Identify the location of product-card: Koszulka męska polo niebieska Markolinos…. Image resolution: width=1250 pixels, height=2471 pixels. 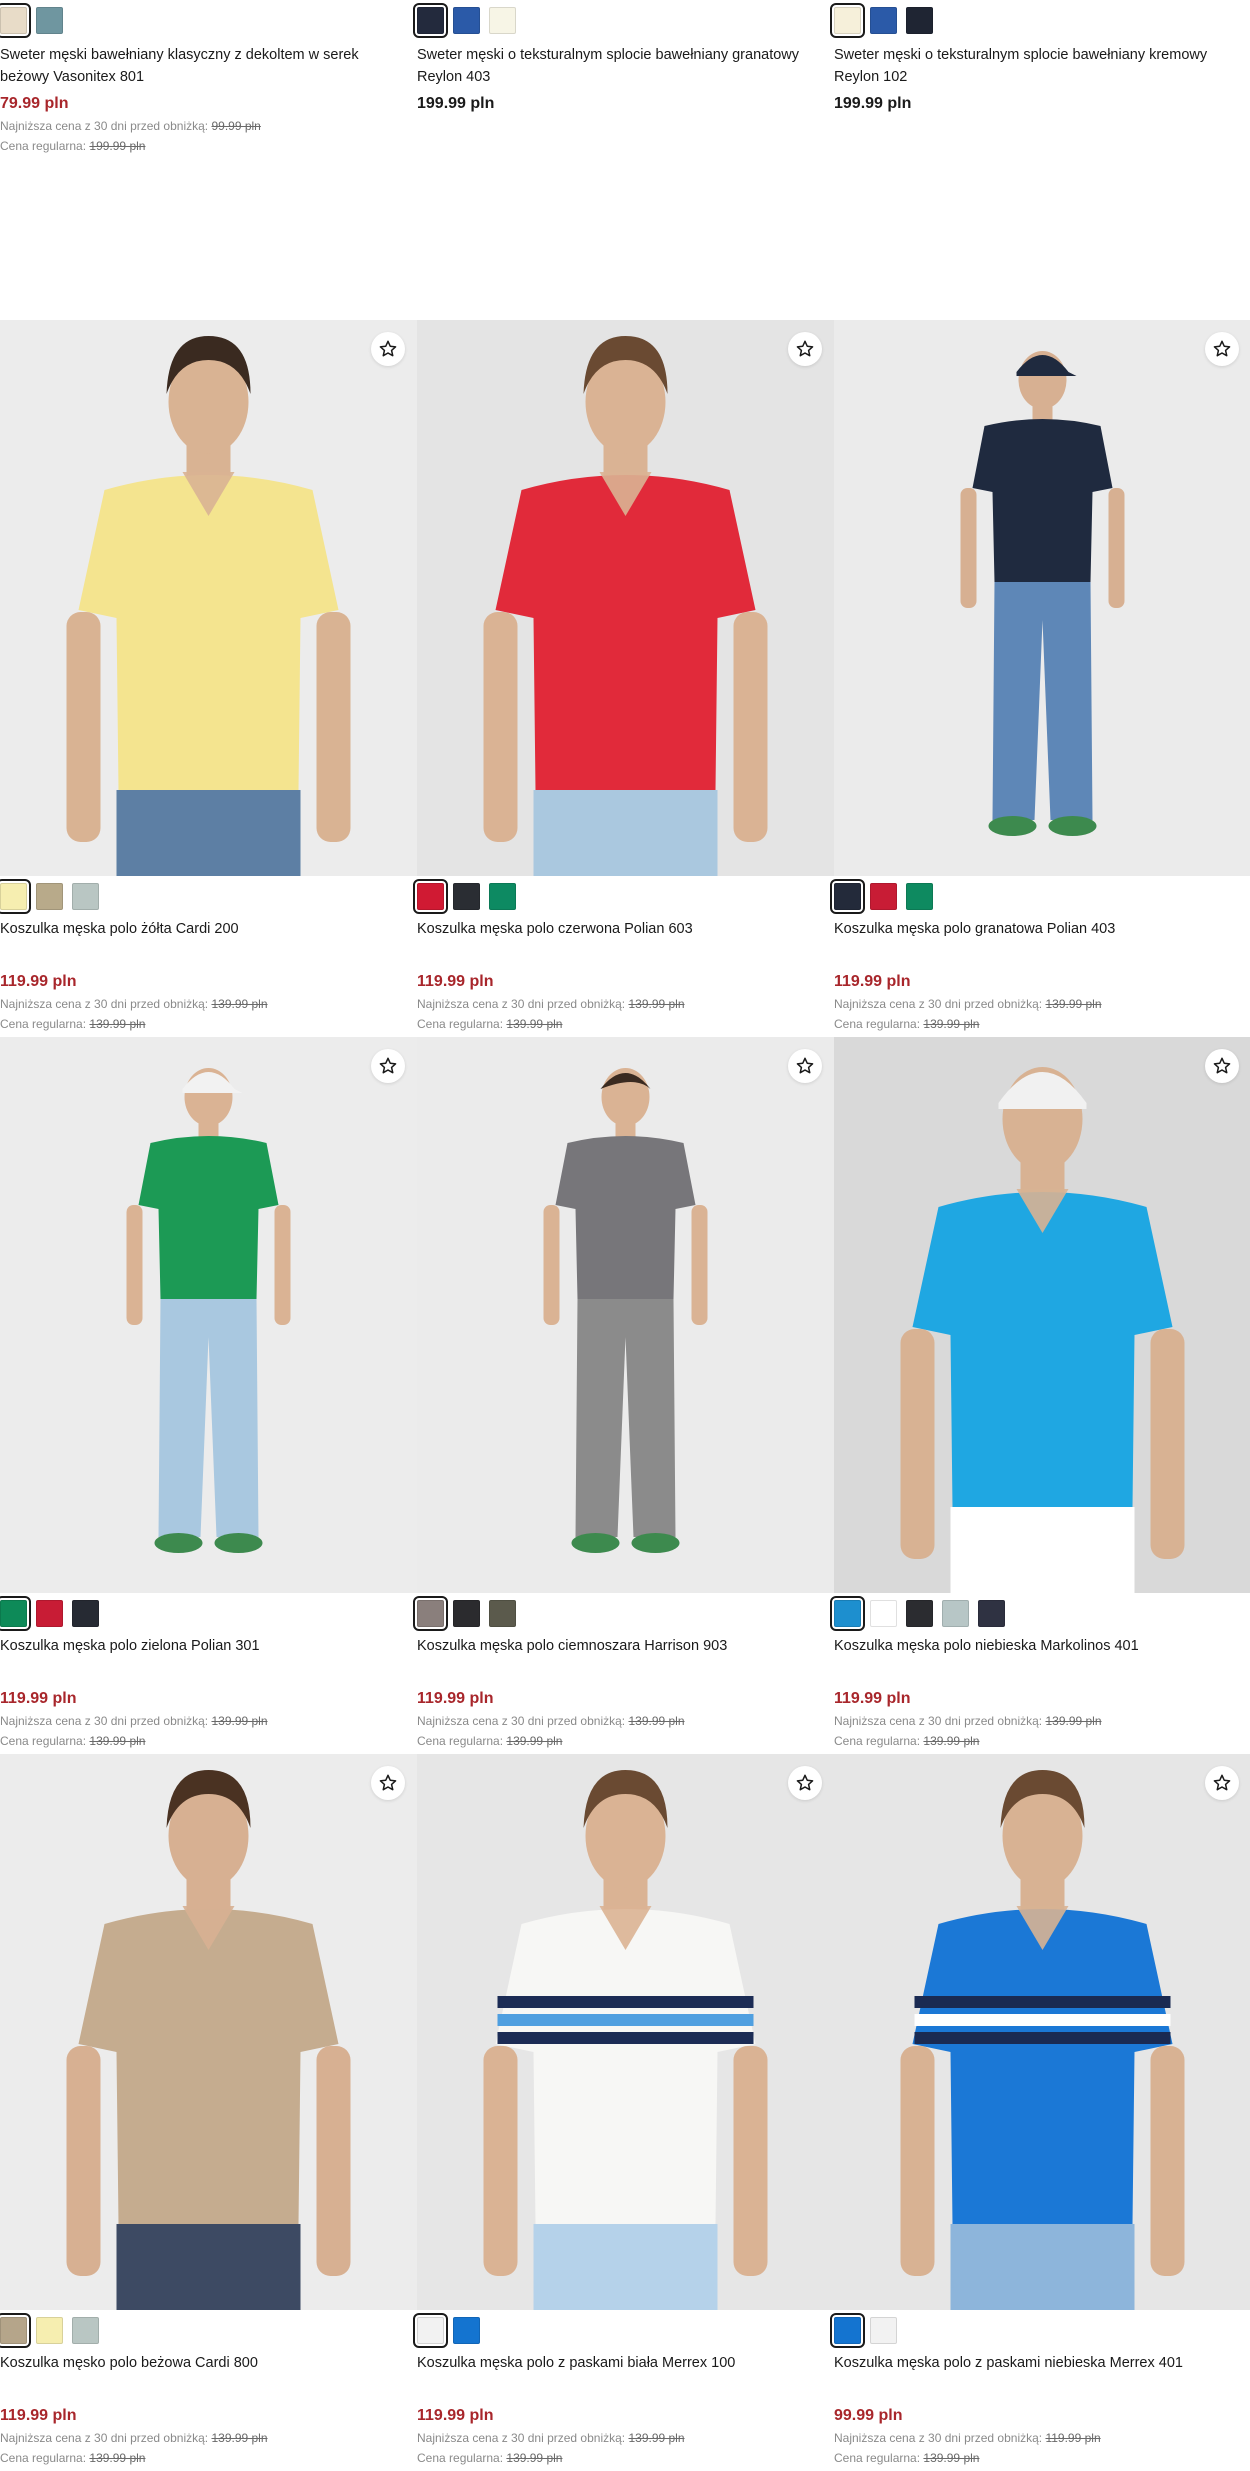
(1040, 1394).